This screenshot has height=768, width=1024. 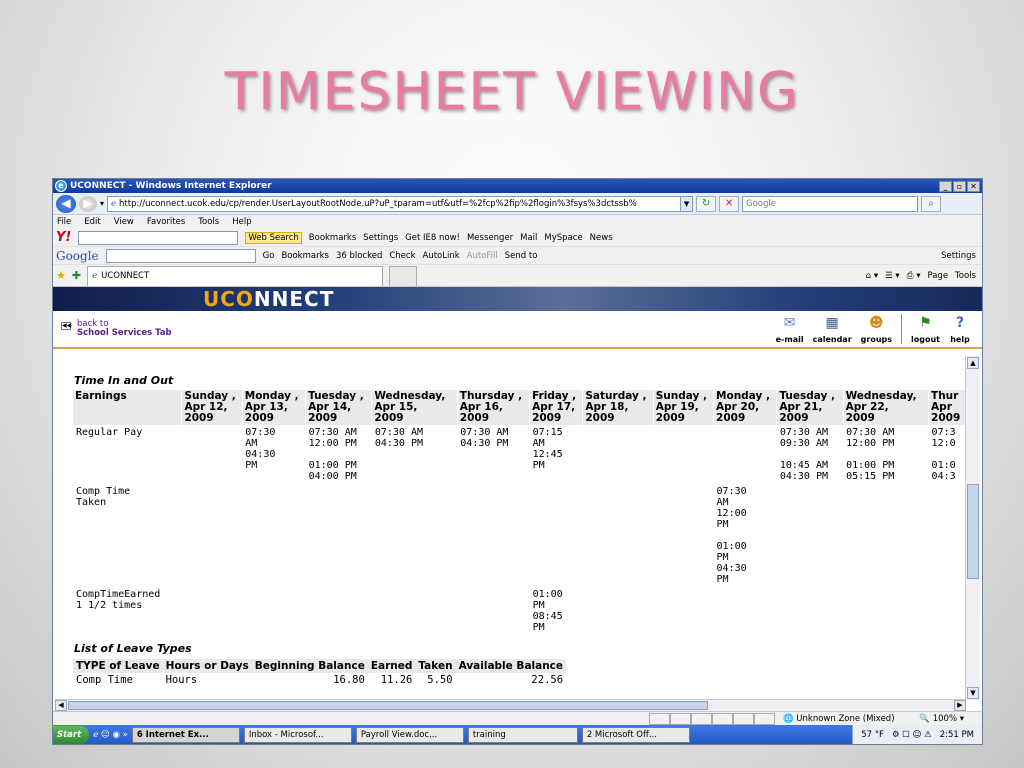 What do you see at coordinates (960, 329) in the screenshot?
I see `help-nav-button: ? help` at bounding box center [960, 329].